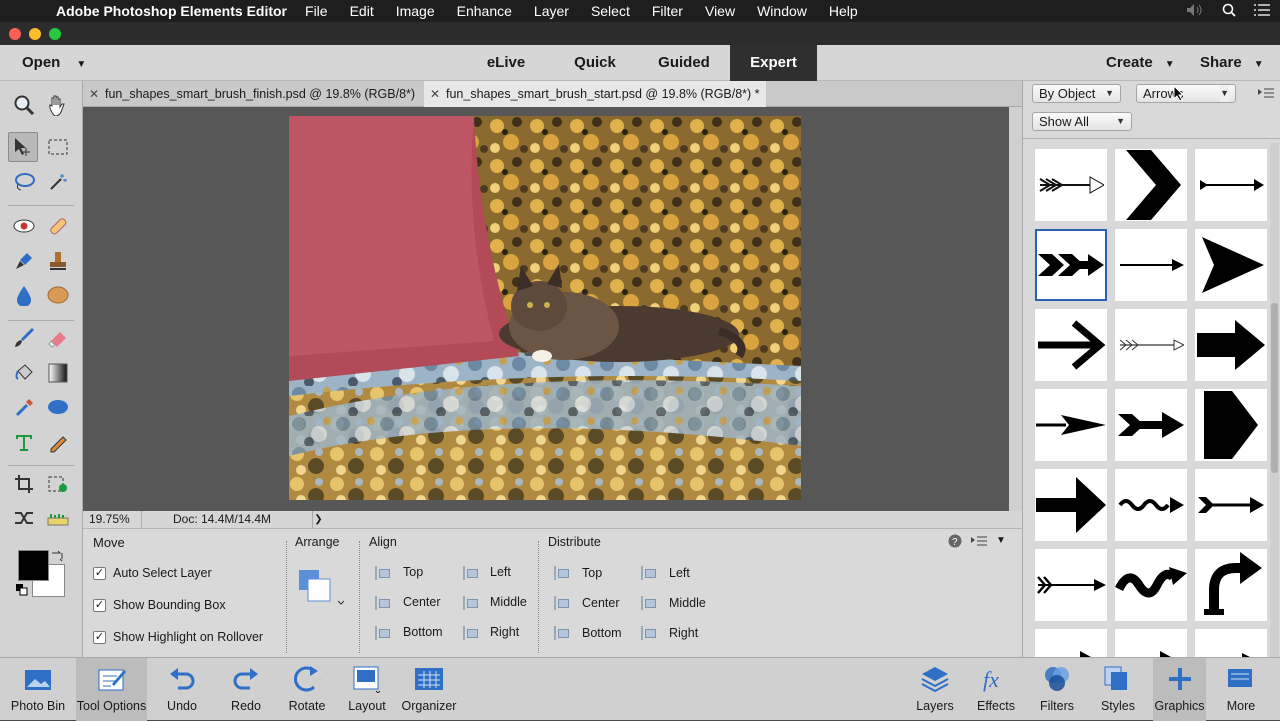 The height and width of the screenshot is (721, 1280). What do you see at coordinates (1266, 94) in the screenshot?
I see `panel-options-icon` at bounding box center [1266, 94].